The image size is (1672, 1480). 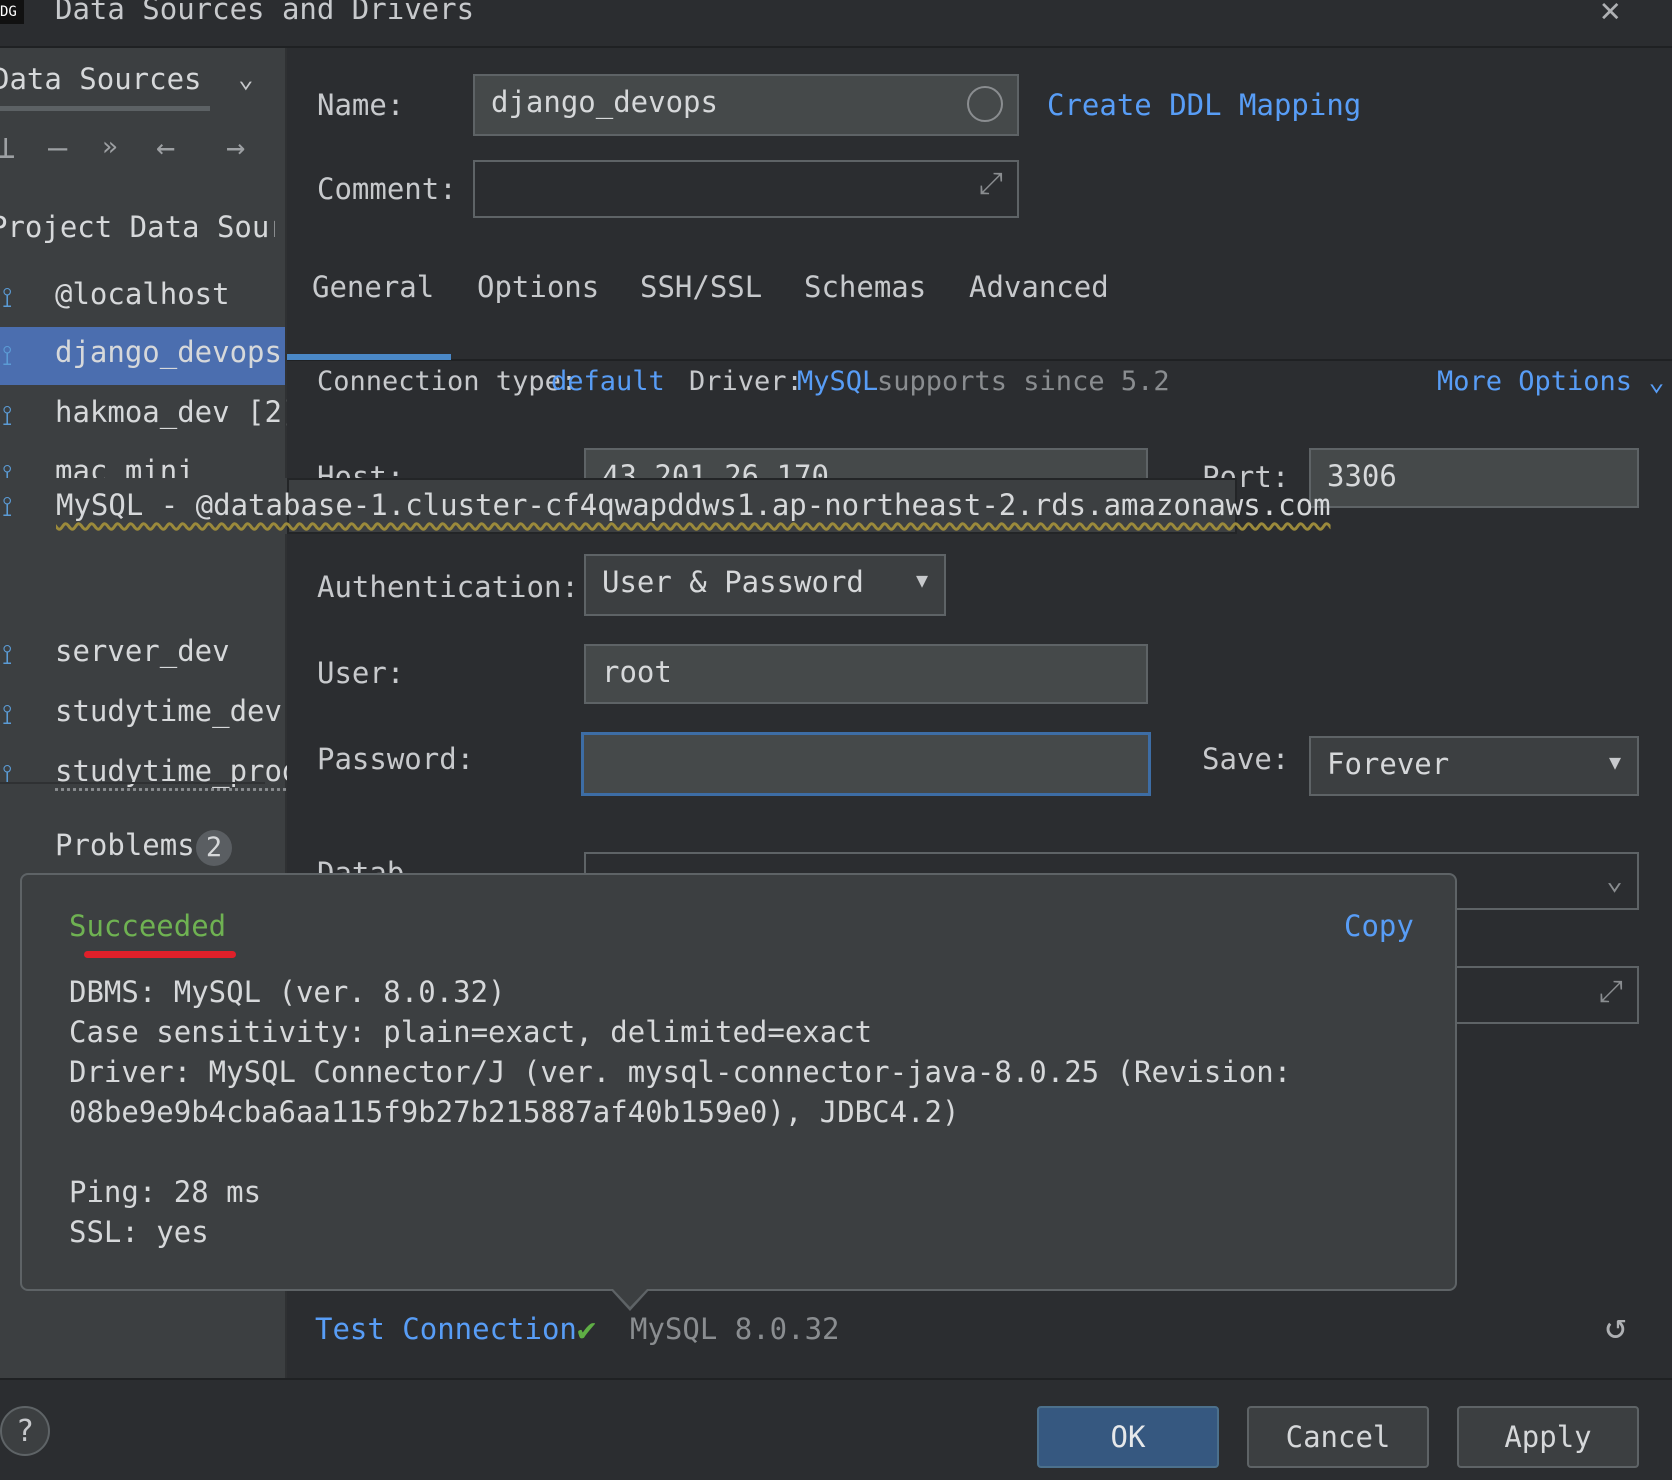 What do you see at coordinates (265, 13) in the screenshot?
I see `window-title: Data Sources and Drivers` at bounding box center [265, 13].